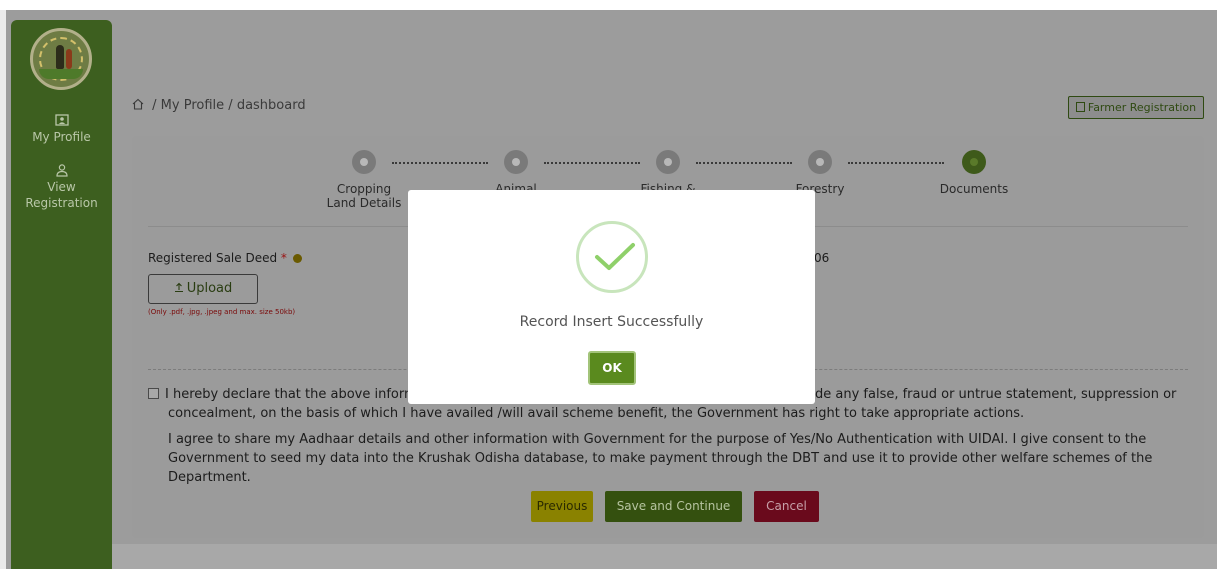  What do you see at coordinates (820, 162) in the screenshot?
I see `step-forestry-dot` at bounding box center [820, 162].